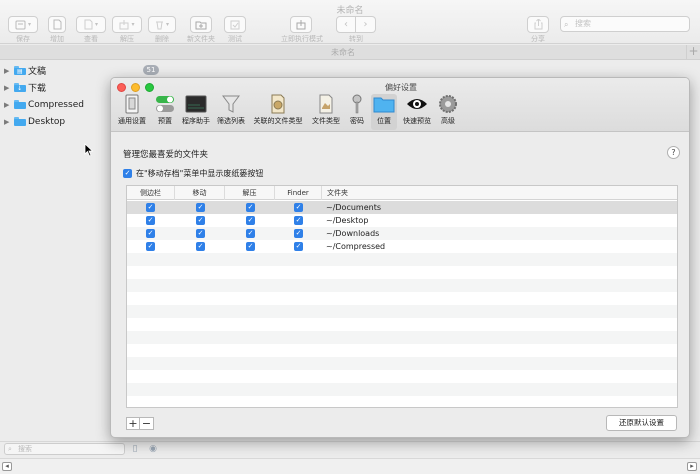 The image size is (700, 474). I want to click on test-label: 测试, so click(235, 39).